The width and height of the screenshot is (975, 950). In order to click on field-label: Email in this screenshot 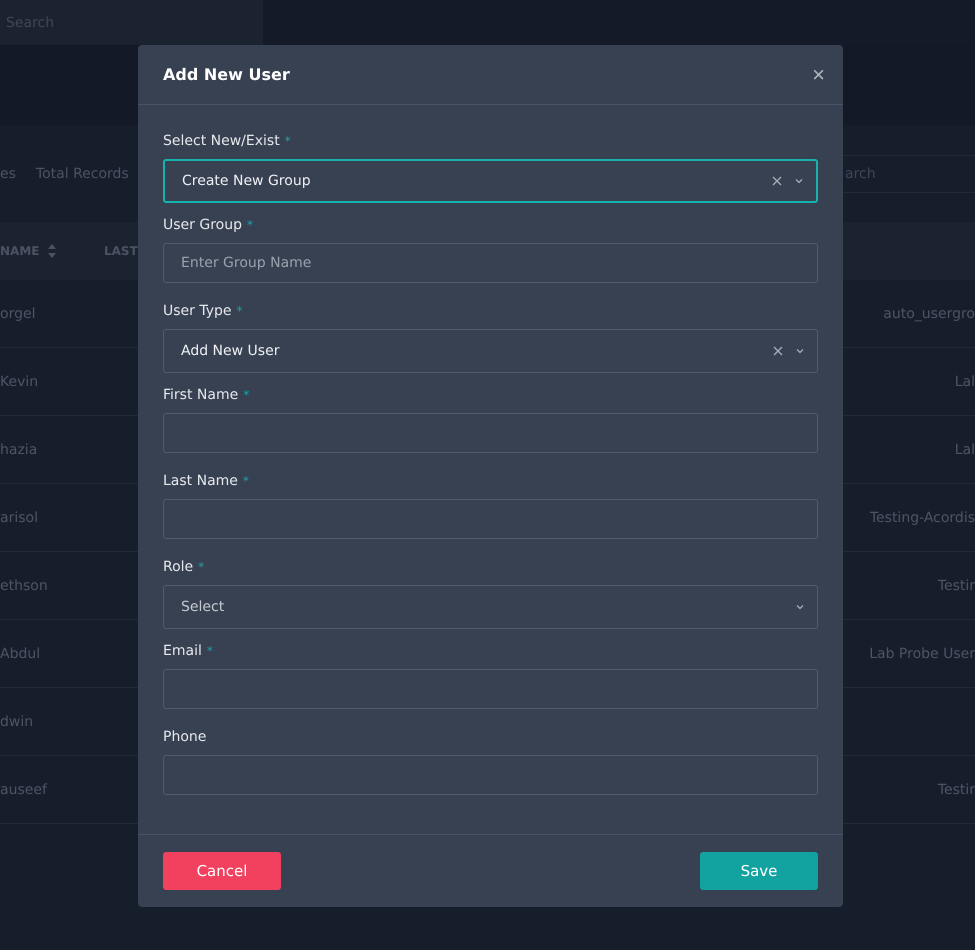, I will do `click(182, 651)`.